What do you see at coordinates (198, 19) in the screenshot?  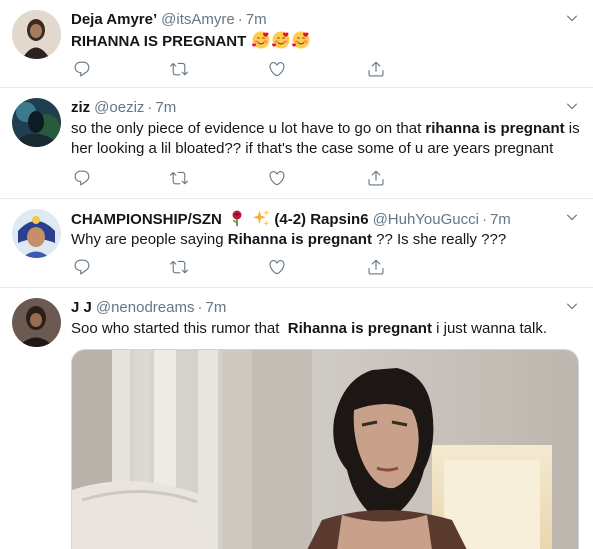 I see `user-handle: @itsAmyre` at bounding box center [198, 19].